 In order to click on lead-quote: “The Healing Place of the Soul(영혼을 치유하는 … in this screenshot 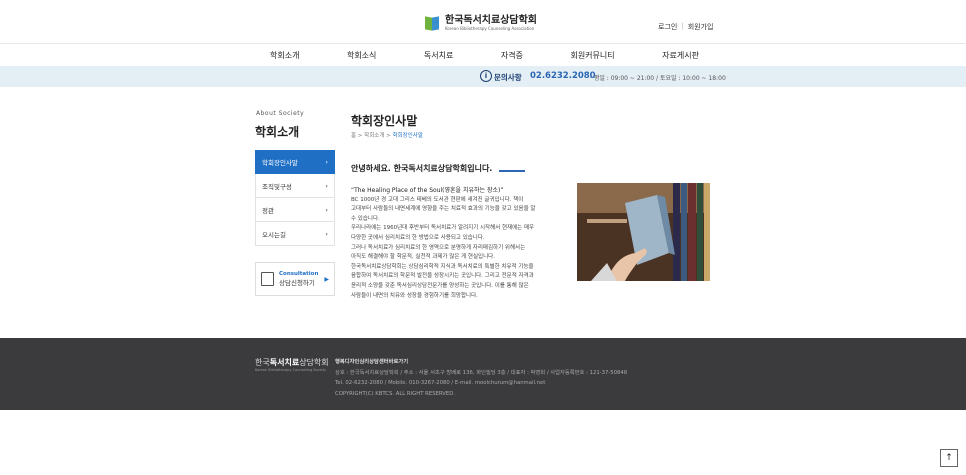, I will do `click(427, 190)`.